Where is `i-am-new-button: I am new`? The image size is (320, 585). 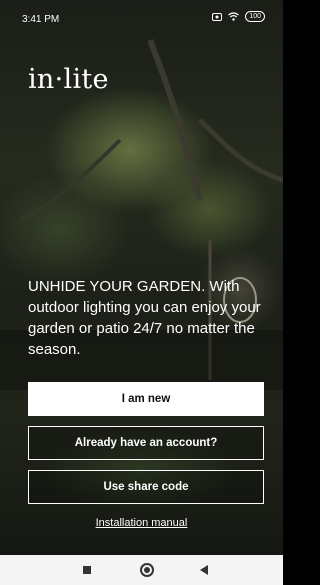 i-am-new-button: I am new is located at coordinates (146, 399).